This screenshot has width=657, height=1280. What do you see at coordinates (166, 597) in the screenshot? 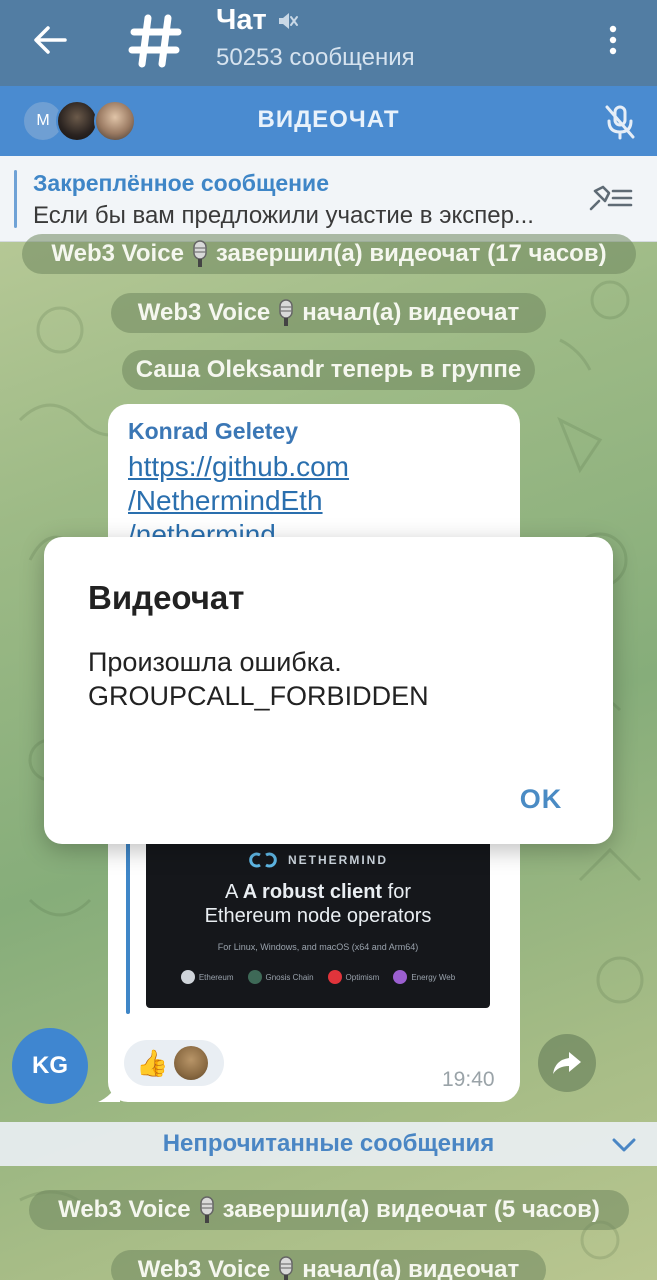
I see `dialog-title: Видеочат` at bounding box center [166, 597].